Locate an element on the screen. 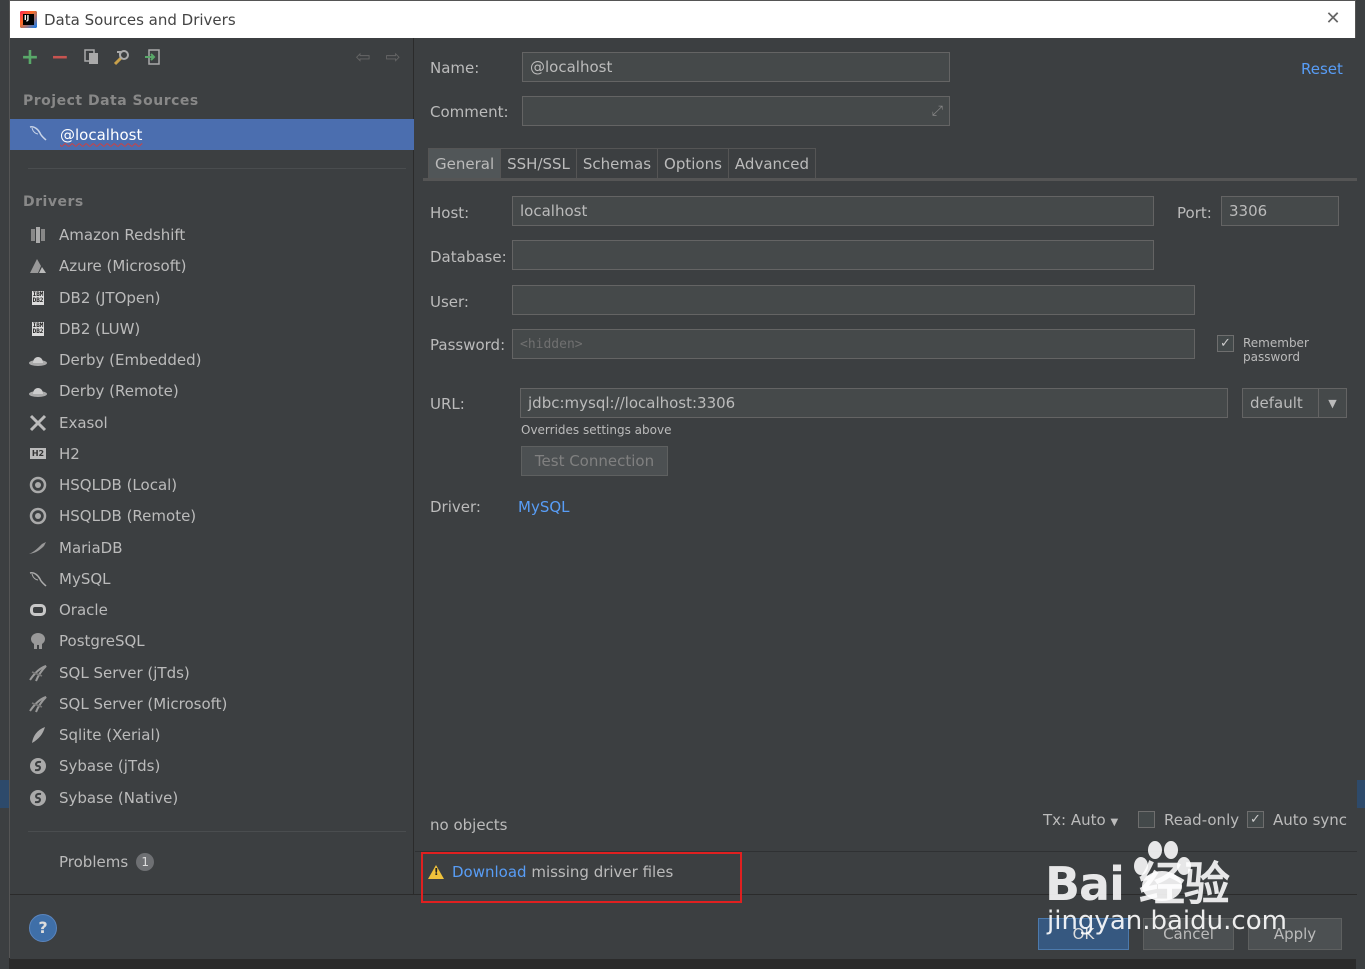 Image resolution: width=1365 pixels, height=969 pixels. oracle-icon is located at coordinates (38, 610).